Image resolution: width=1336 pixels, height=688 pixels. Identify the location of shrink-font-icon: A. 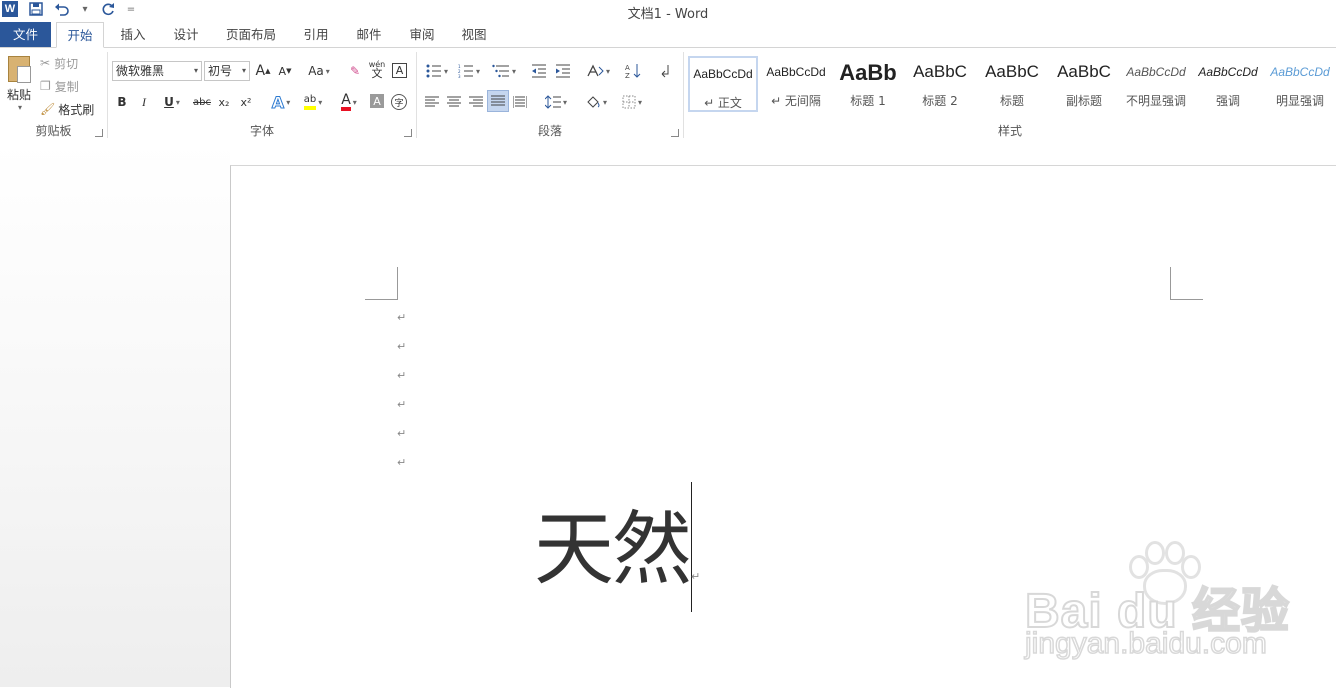
(282, 71).